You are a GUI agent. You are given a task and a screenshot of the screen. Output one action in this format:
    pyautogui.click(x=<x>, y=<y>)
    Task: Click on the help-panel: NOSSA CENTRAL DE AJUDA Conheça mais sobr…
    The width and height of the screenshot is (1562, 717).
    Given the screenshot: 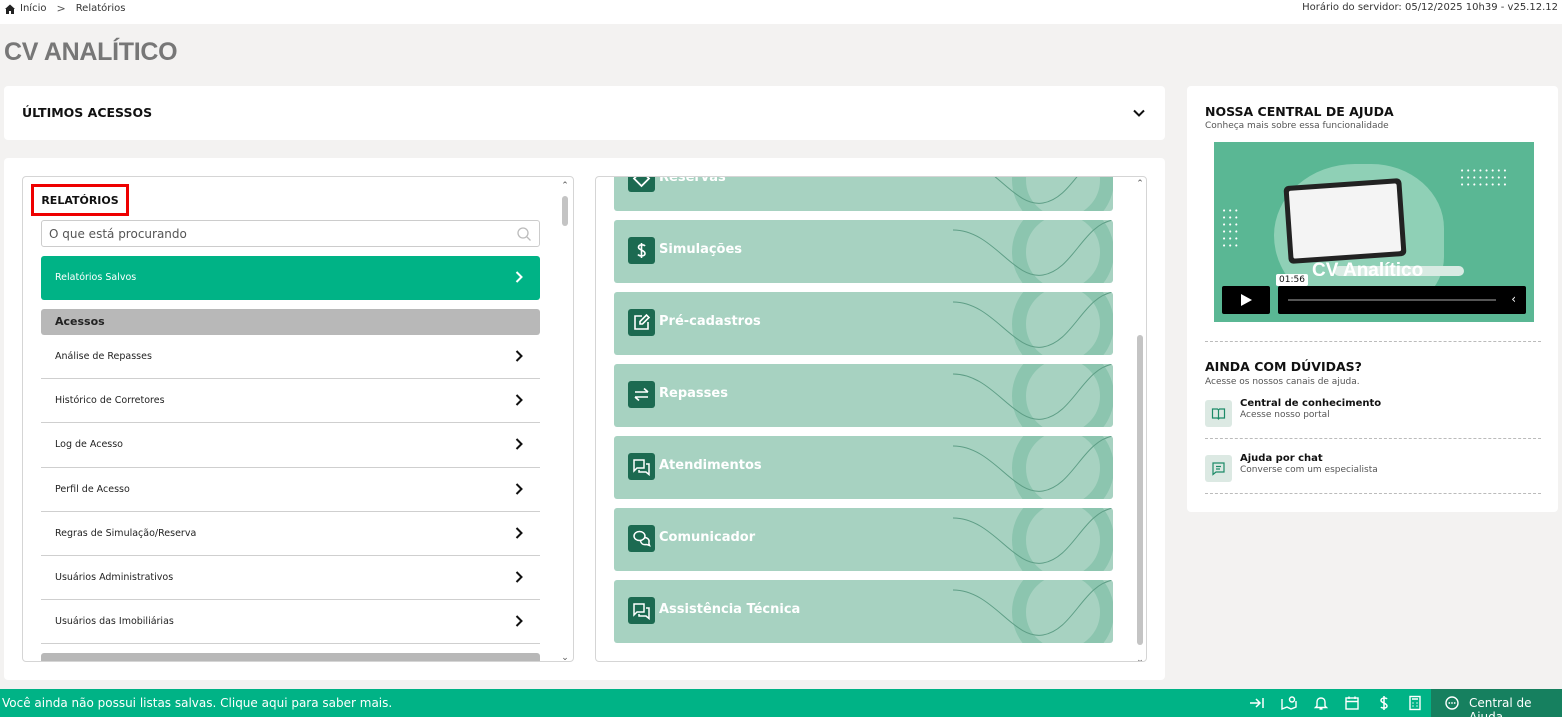 What is the action you would take?
    pyautogui.click(x=1372, y=299)
    